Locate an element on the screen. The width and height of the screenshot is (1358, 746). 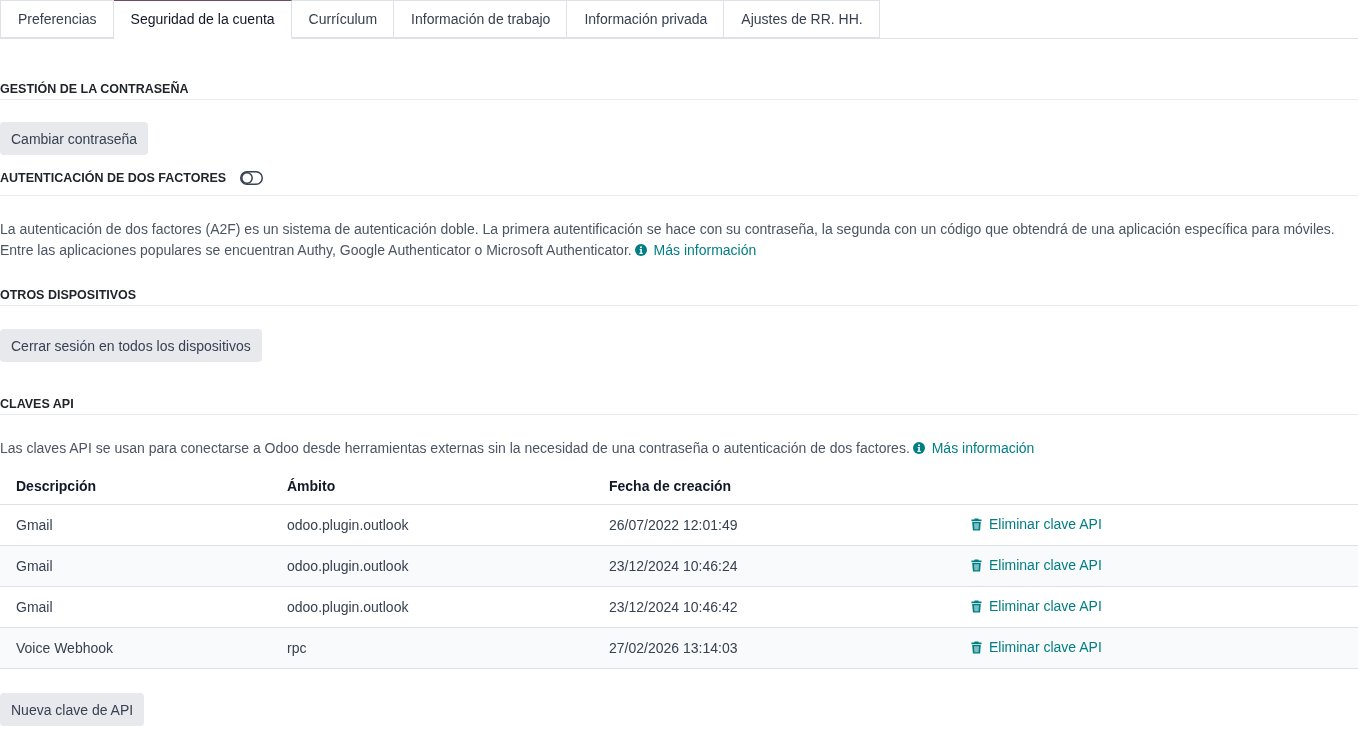
tab: Currículum is located at coordinates (343, 19).